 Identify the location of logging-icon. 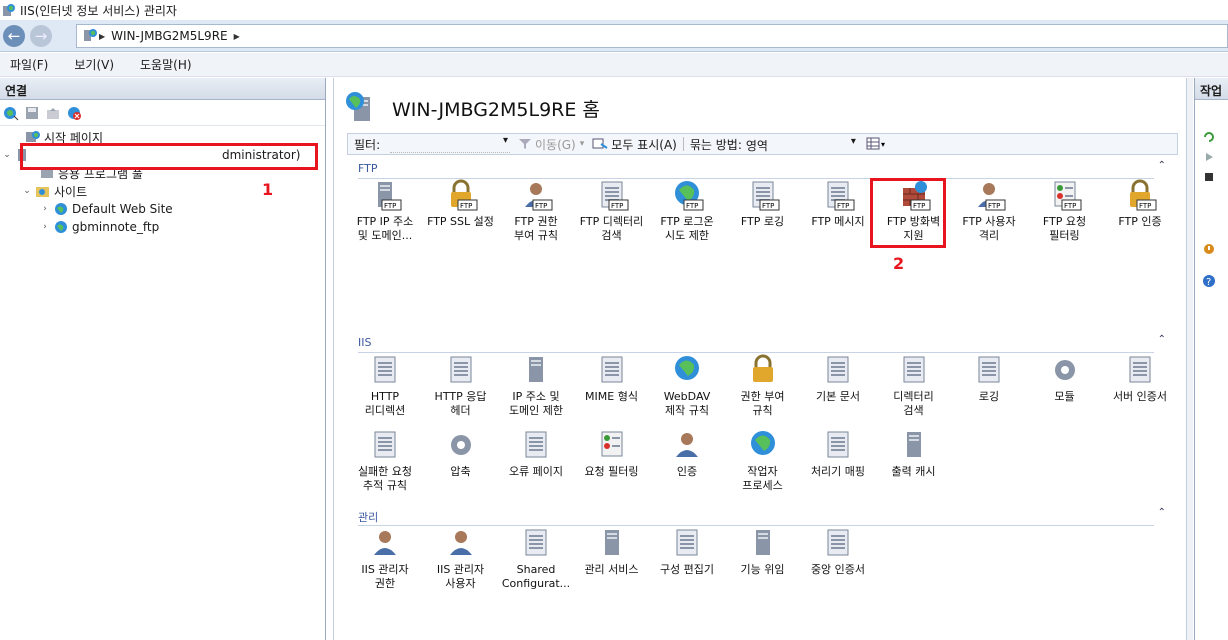
(989, 369).